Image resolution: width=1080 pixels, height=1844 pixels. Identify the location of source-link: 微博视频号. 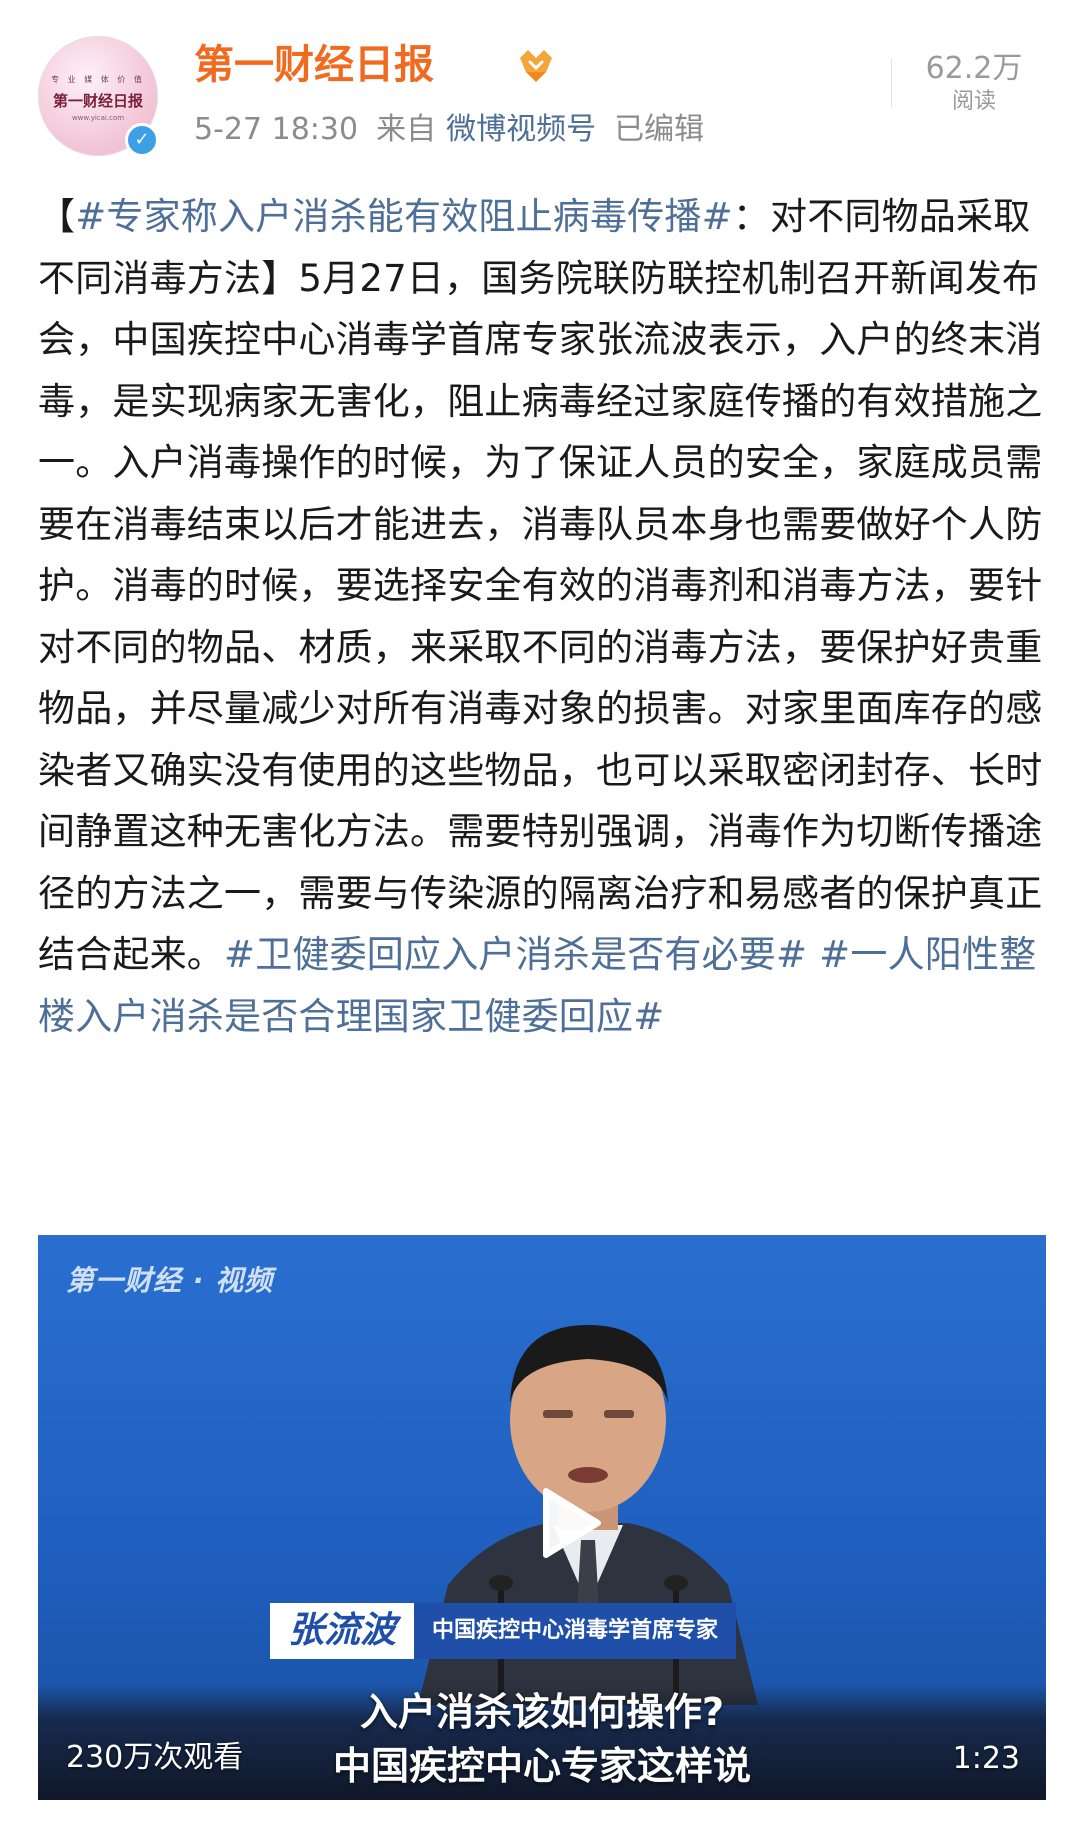
(521, 129).